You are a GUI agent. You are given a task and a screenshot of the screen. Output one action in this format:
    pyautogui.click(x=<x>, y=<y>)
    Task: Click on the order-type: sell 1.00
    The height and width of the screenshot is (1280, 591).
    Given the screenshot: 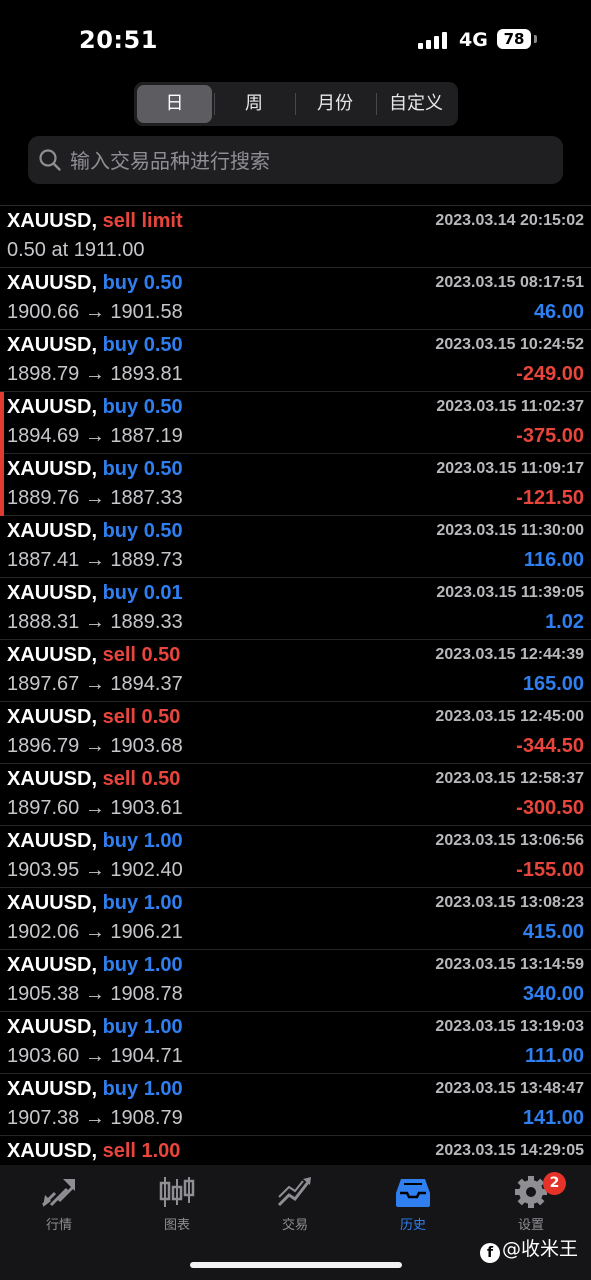 What is the action you would take?
    pyautogui.click(x=141, y=1151)
    